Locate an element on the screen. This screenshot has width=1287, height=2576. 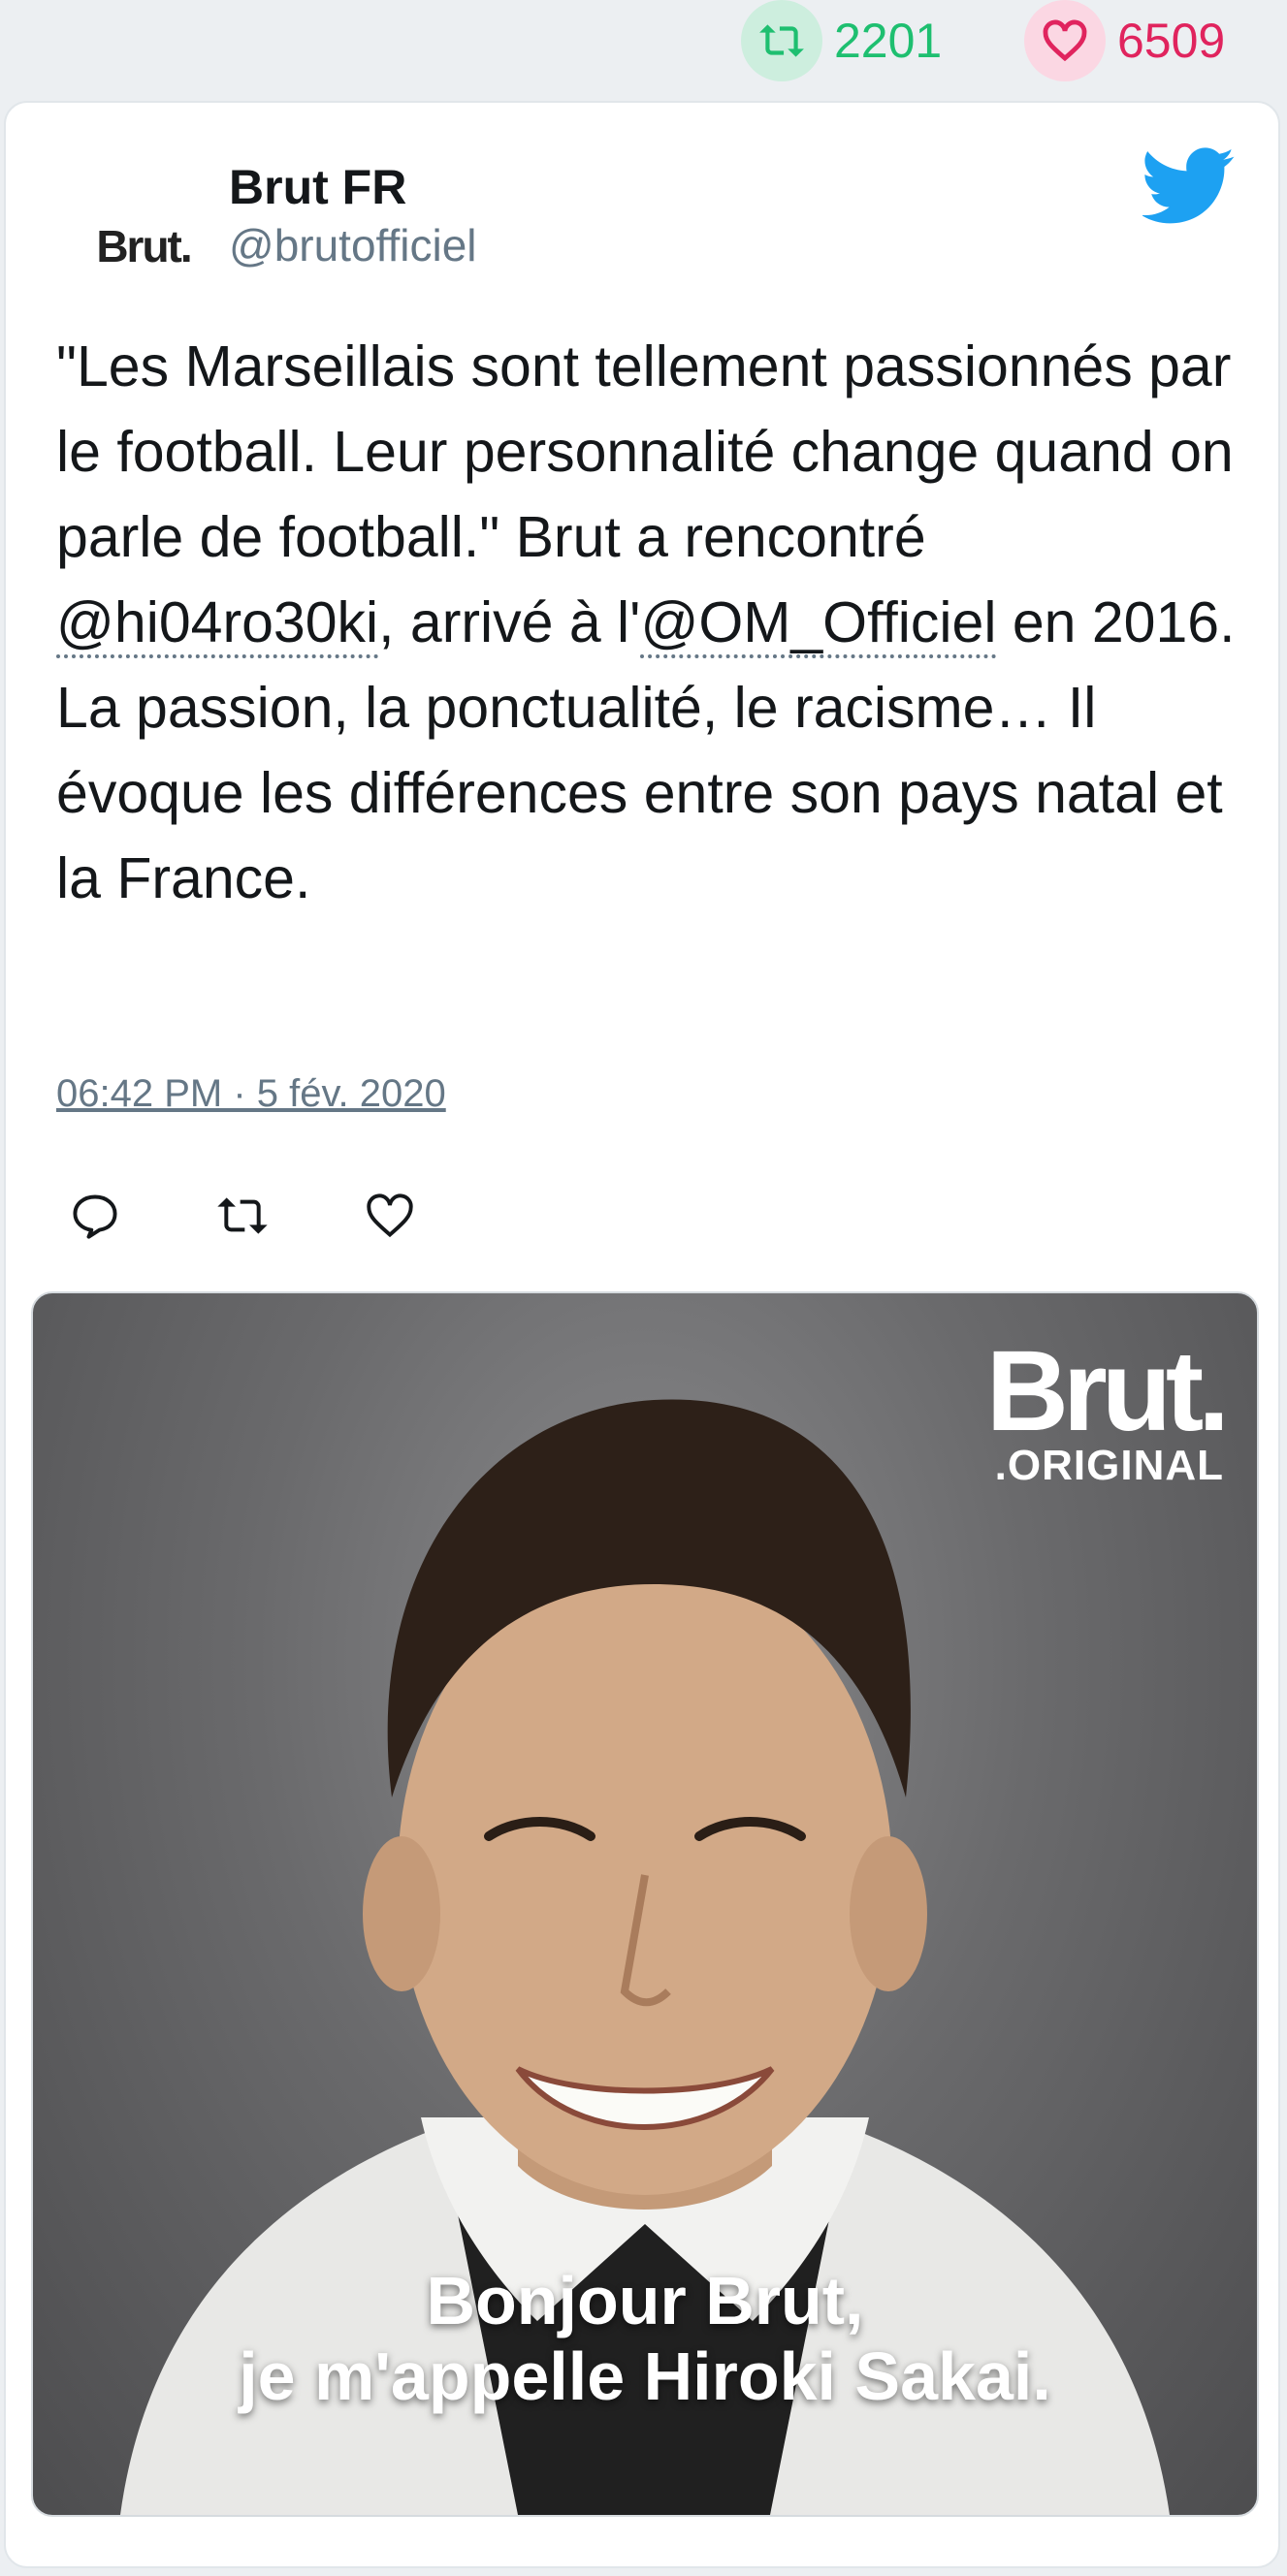
mention-link: @OM_Officiel is located at coordinates (818, 624).